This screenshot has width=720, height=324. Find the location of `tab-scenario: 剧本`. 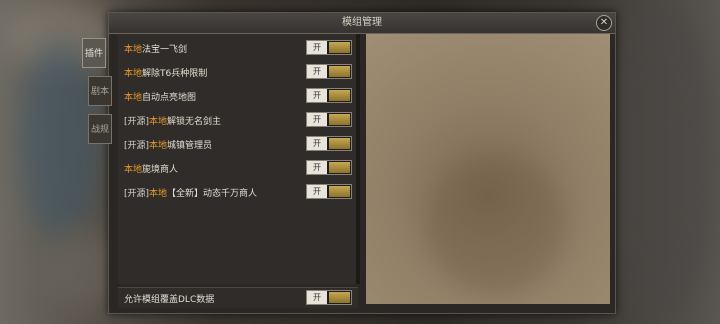

tab-scenario: 剧本 is located at coordinates (100, 91).